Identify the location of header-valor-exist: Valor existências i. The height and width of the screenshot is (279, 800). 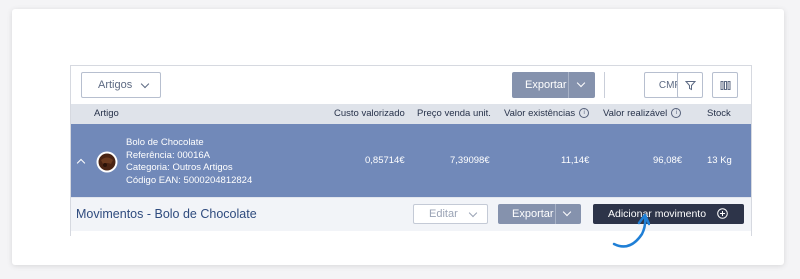
(547, 113).